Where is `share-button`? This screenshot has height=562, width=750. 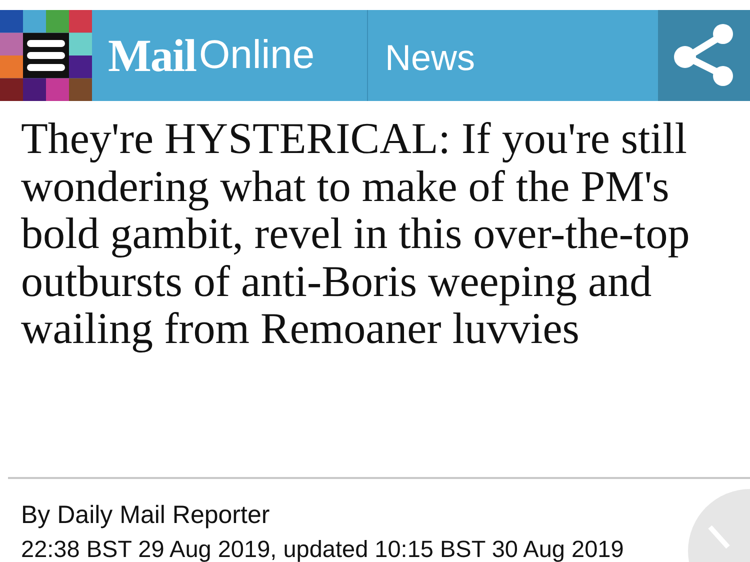 share-button is located at coordinates (704, 55).